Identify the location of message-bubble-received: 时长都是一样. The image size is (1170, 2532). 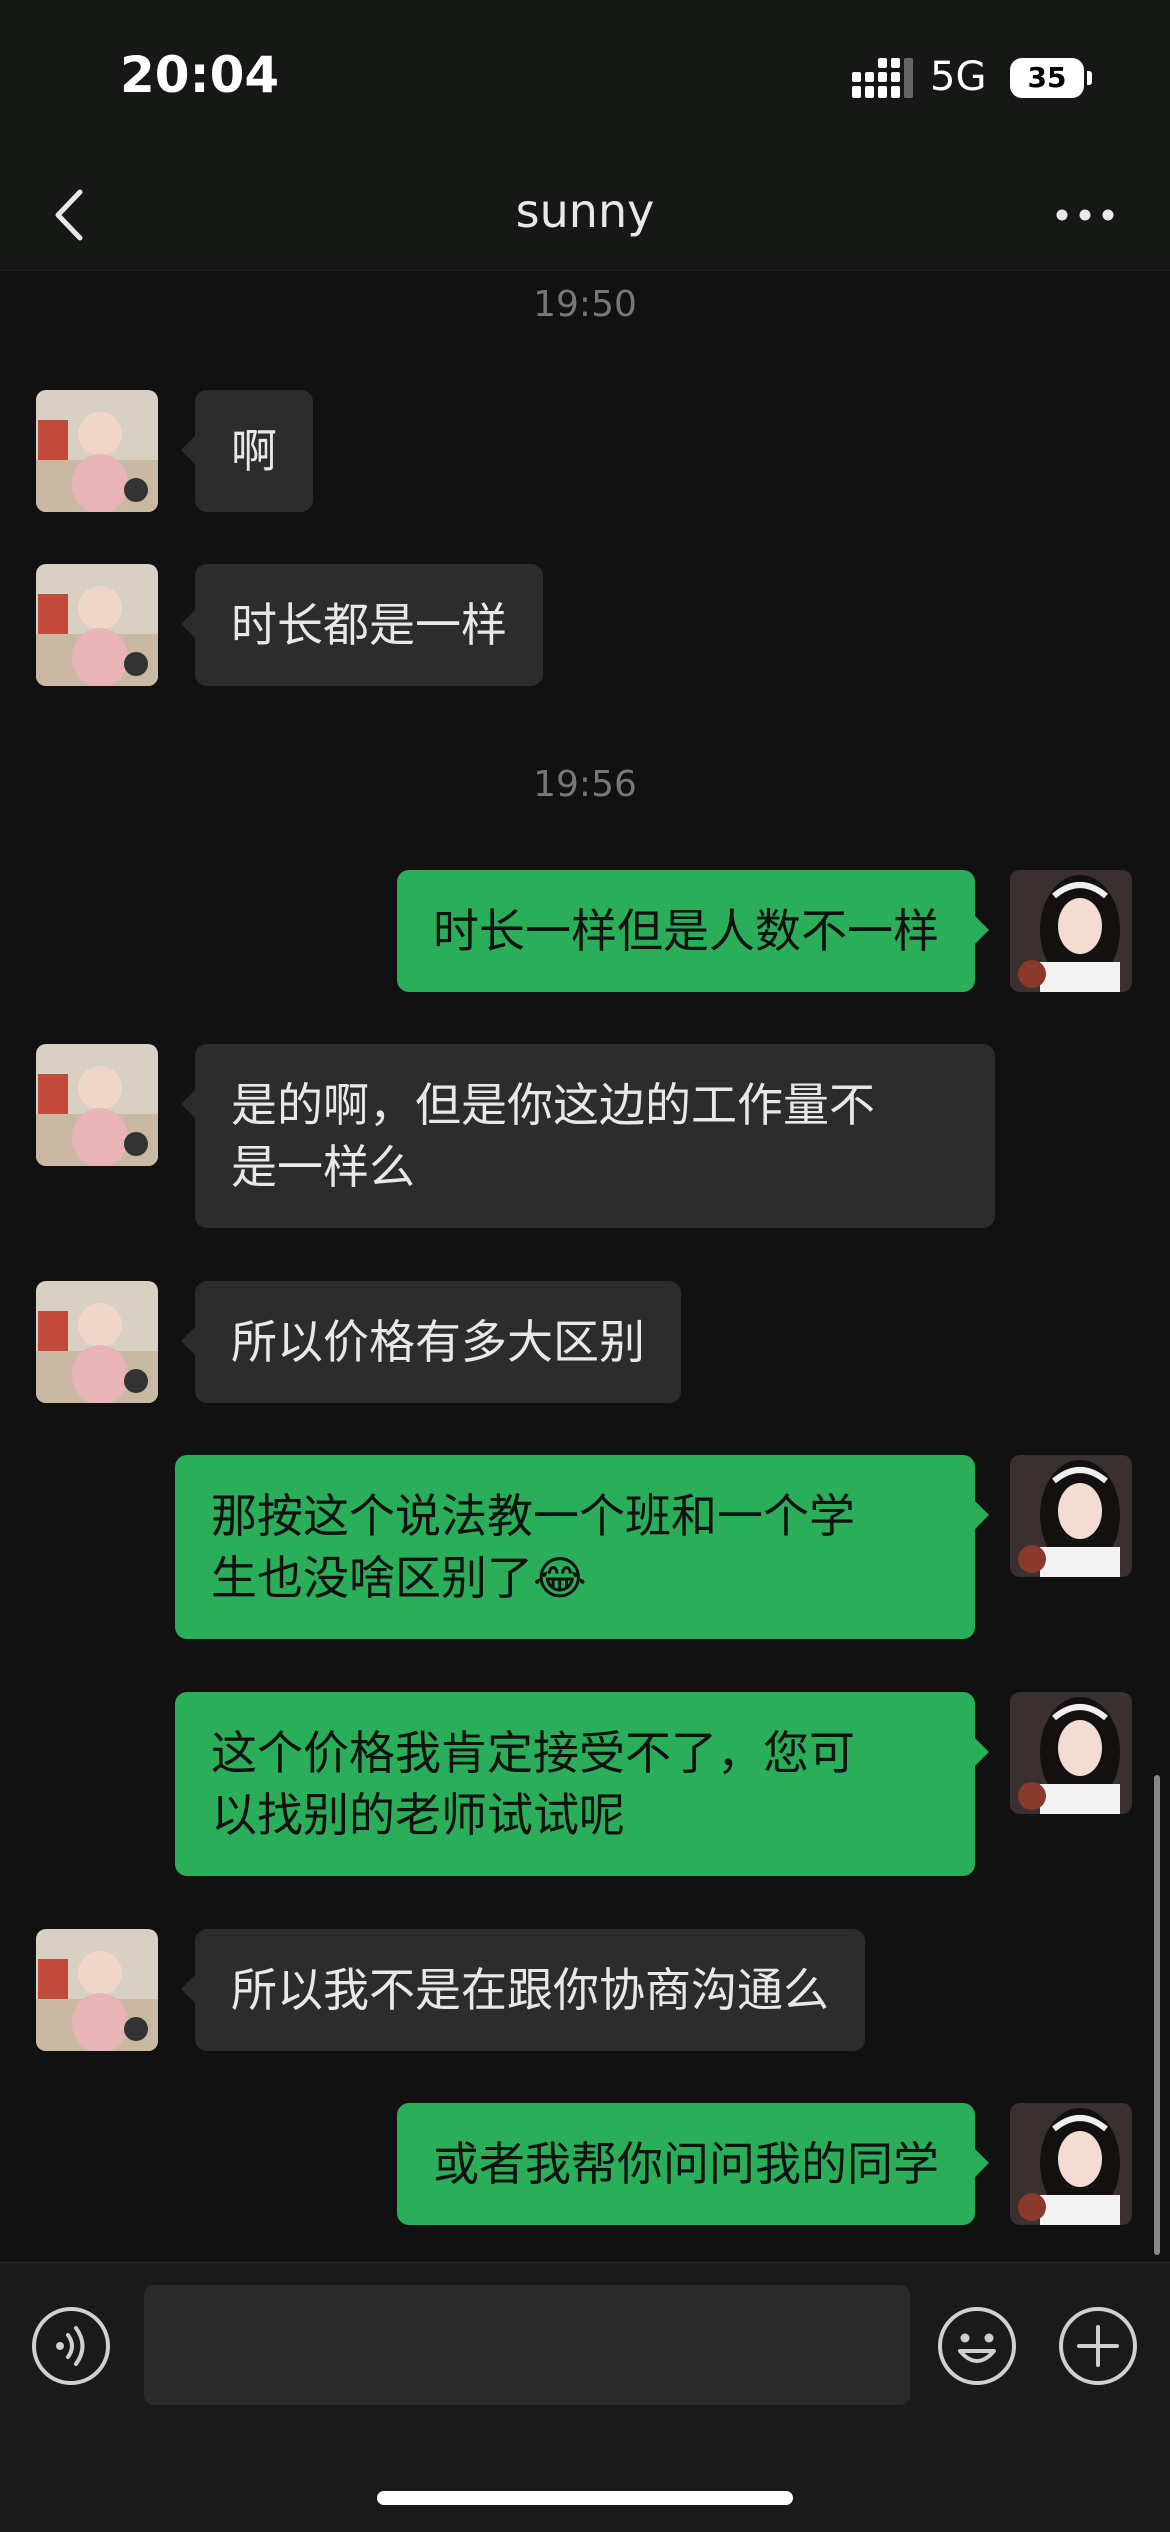
(362, 625).